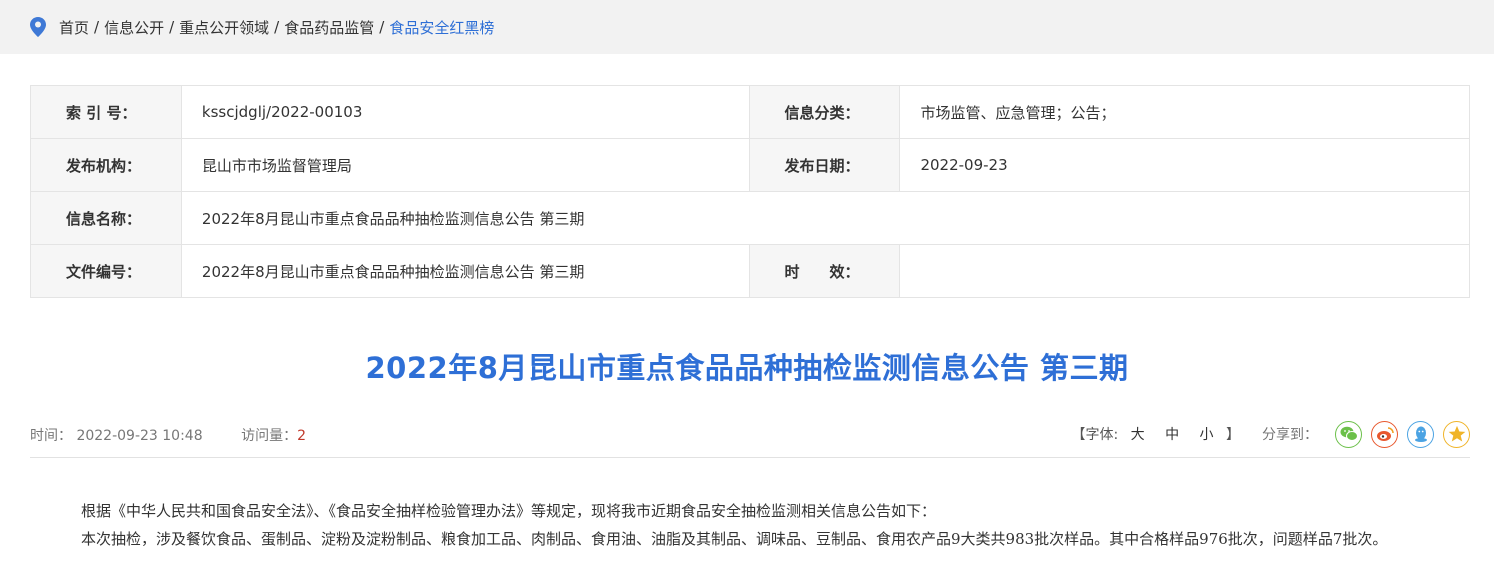 The width and height of the screenshot is (1494, 584). I want to click on breadcrumb-info-public: 信息公开, so click(134, 27).